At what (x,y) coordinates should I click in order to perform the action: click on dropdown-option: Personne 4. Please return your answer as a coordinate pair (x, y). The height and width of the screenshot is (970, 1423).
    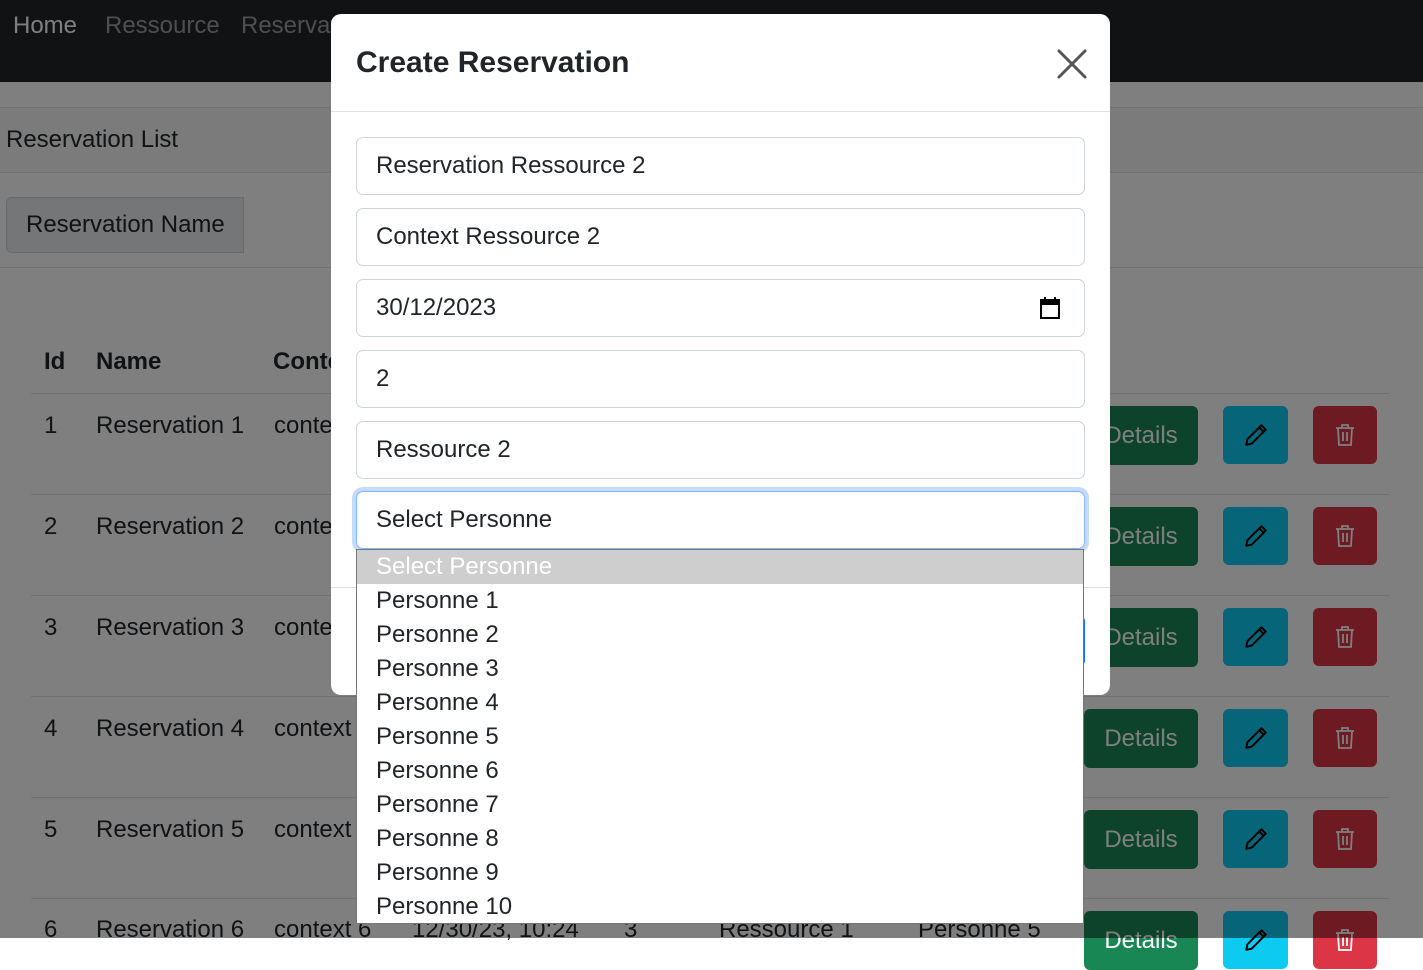
    Looking at the image, I should click on (720, 703).